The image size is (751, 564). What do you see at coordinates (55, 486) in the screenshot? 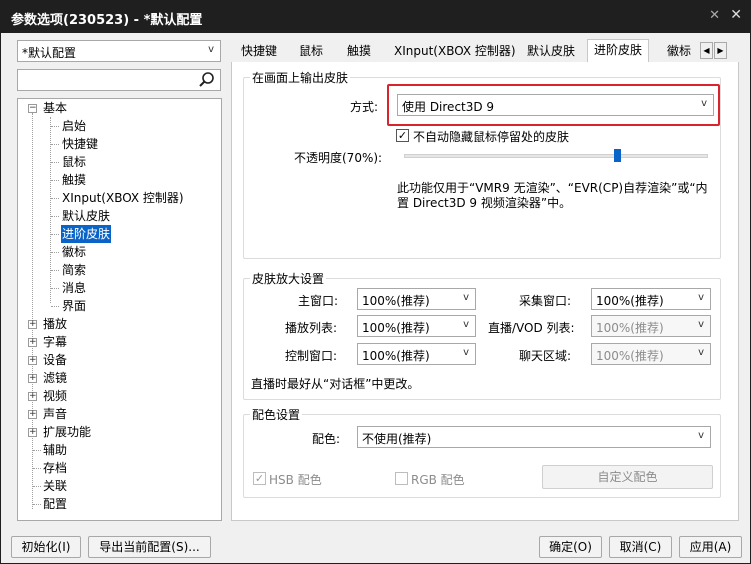
I see `tree-item: 关联` at bounding box center [55, 486].